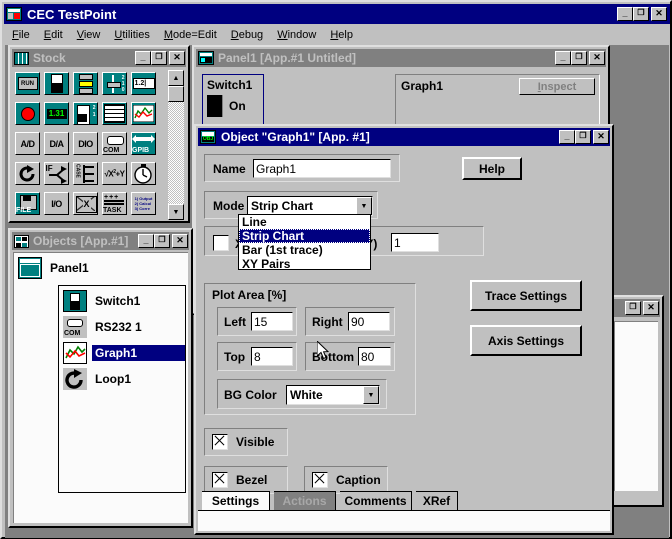 The image size is (672, 539). Describe the element at coordinates (310, 206) in the screenshot. I see `mode-combo: Strip Chart ▼` at that location.